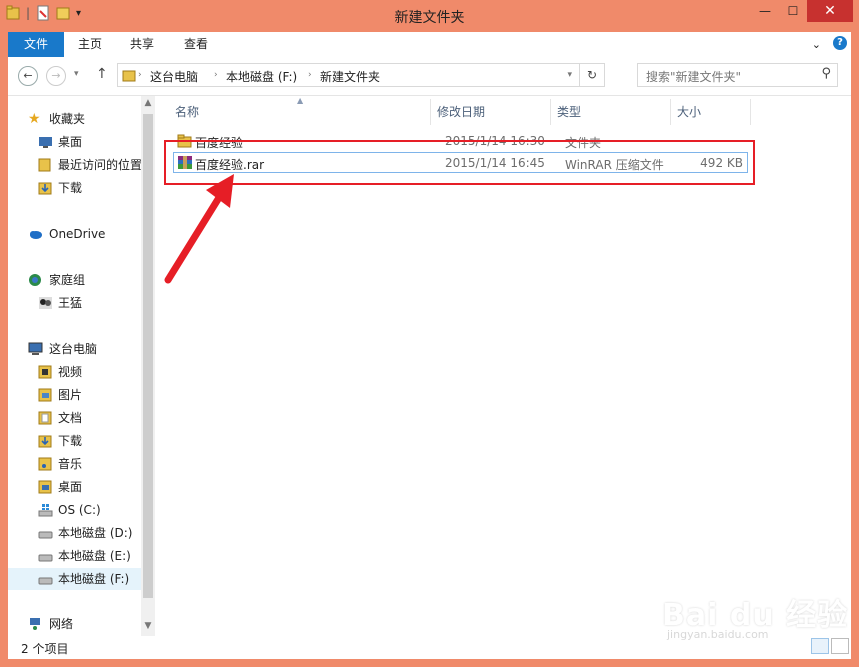  What do you see at coordinates (826, 73) in the screenshot?
I see `search-icon: ⚲` at bounding box center [826, 73].